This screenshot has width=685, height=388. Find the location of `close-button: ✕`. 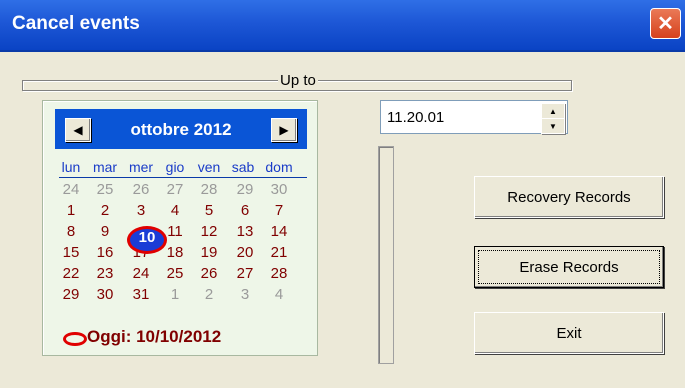

close-button: ✕ is located at coordinates (665, 23).